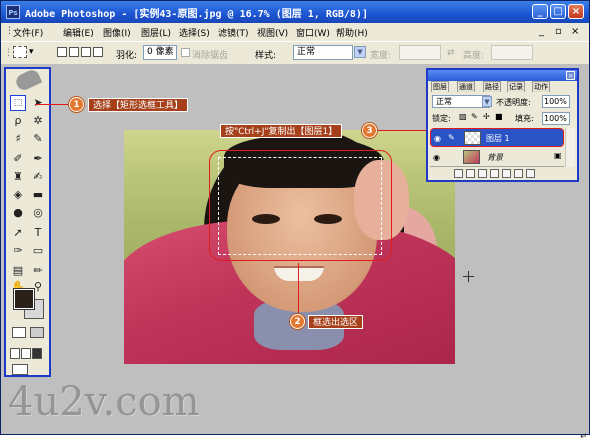 The height and width of the screenshot is (444, 590). Describe the element at coordinates (20, 52) in the screenshot. I see `tool-preset-icon` at that location.